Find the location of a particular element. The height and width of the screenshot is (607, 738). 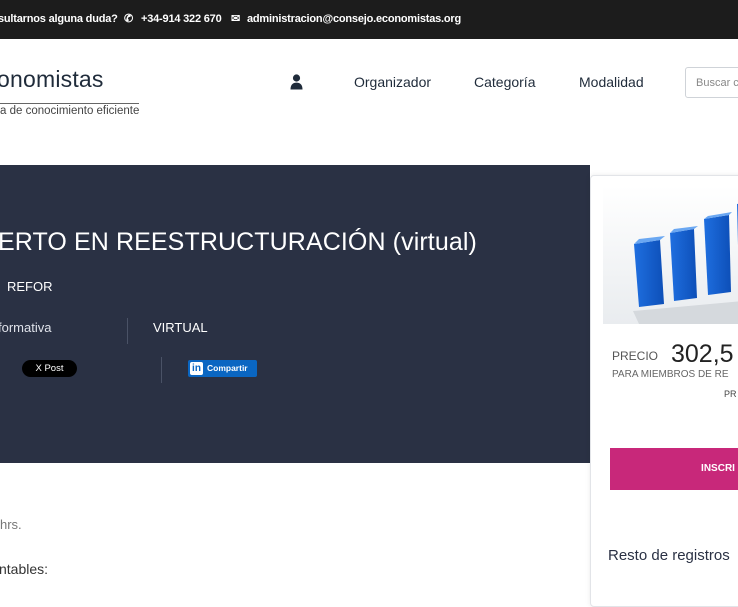

nav-organizador: Organizador is located at coordinates (392, 82).